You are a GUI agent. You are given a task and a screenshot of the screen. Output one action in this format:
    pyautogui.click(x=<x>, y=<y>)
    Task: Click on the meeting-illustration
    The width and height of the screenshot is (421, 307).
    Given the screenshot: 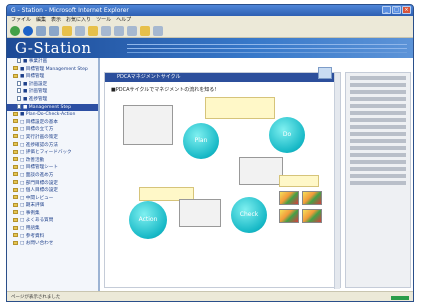 What is the action you would take?
    pyautogui.click(x=261, y=171)
    